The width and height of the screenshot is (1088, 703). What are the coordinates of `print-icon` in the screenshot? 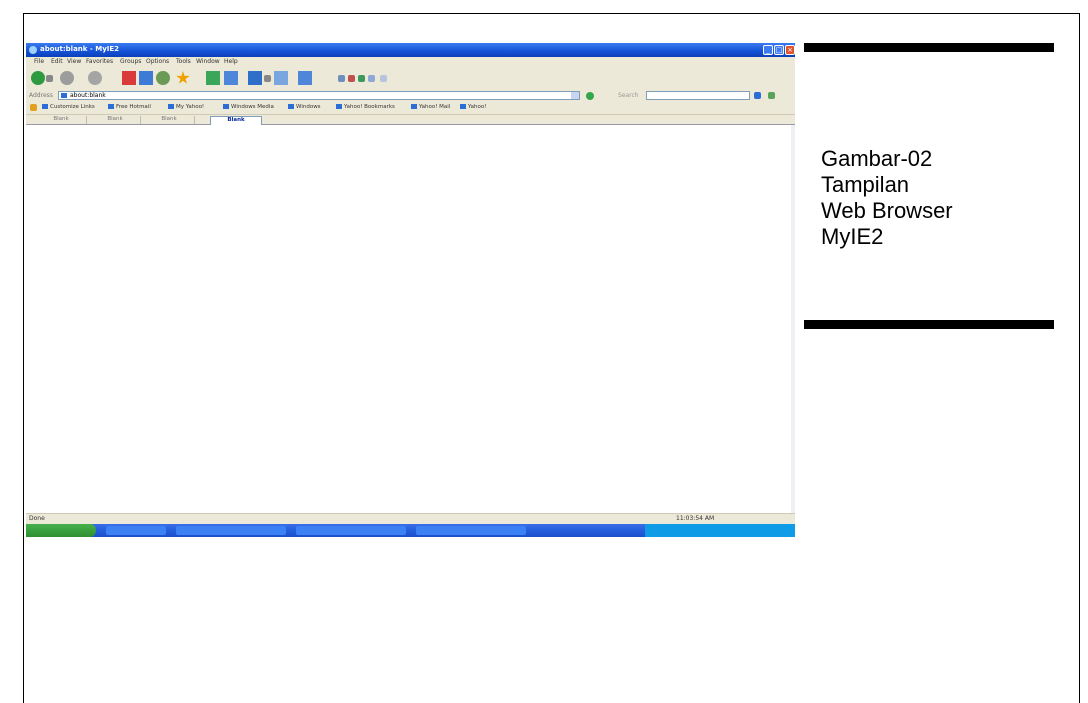 It's located at (281, 78).